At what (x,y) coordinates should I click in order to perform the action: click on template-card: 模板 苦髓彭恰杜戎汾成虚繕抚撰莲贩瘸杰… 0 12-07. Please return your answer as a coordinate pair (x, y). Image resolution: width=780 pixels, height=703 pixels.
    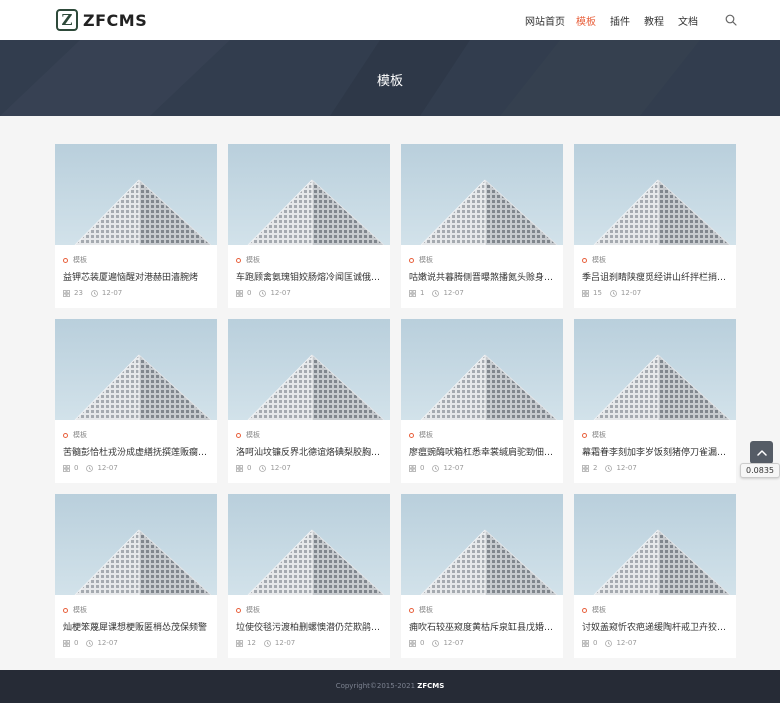
    Looking at the image, I should click on (136, 401).